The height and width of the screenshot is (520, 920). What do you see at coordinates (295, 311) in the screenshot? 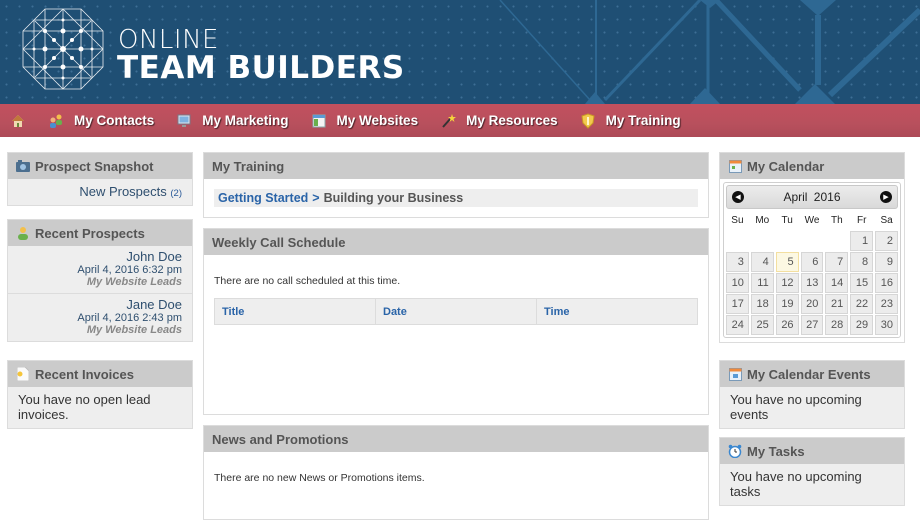
I see `column-title: Title` at bounding box center [295, 311].